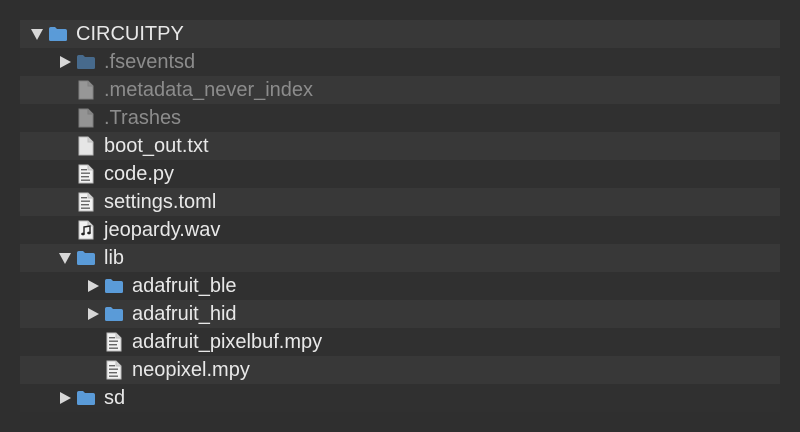 This screenshot has width=800, height=432. What do you see at coordinates (143, 118) in the screenshot?
I see `tree-row-label: .Trashes` at bounding box center [143, 118].